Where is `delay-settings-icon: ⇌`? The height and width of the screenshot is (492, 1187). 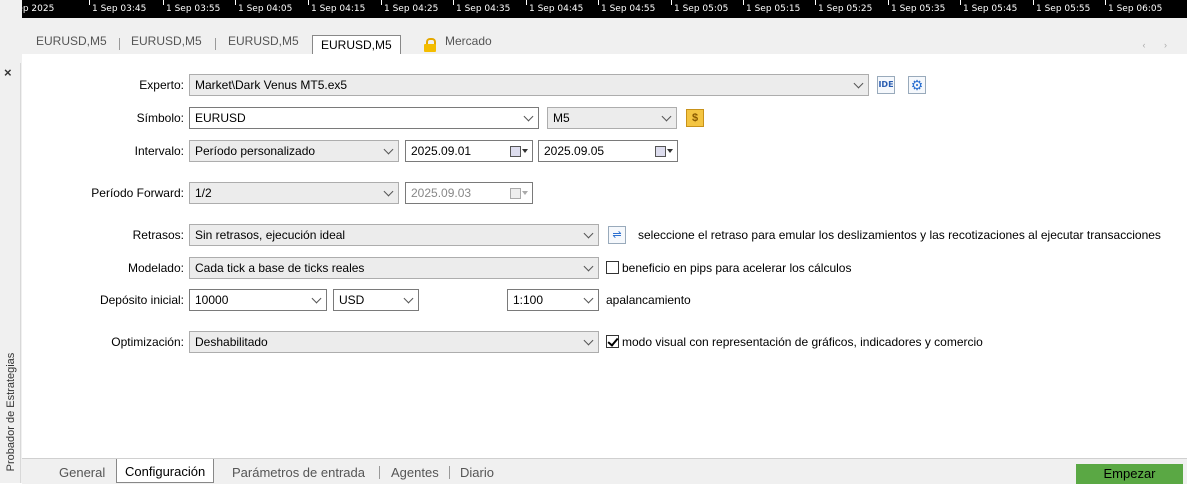 delay-settings-icon: ⇌ is located at coordinates (617, 235).